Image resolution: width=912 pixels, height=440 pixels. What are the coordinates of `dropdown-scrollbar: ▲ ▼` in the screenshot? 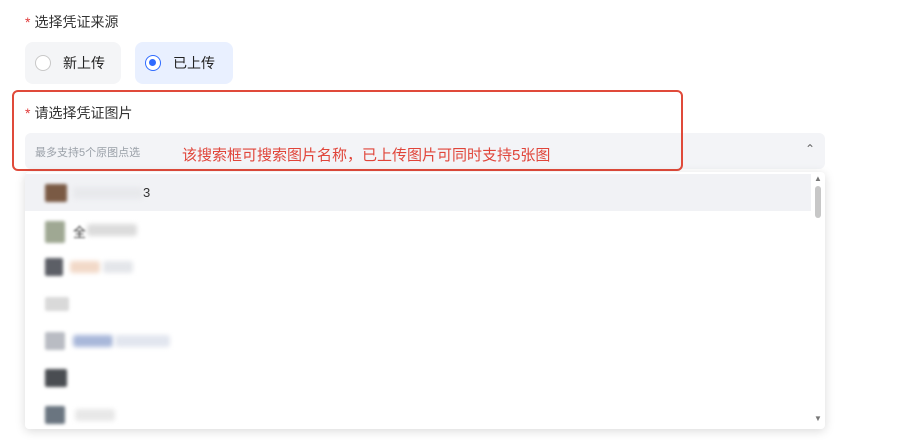 It's located at (818, 300).